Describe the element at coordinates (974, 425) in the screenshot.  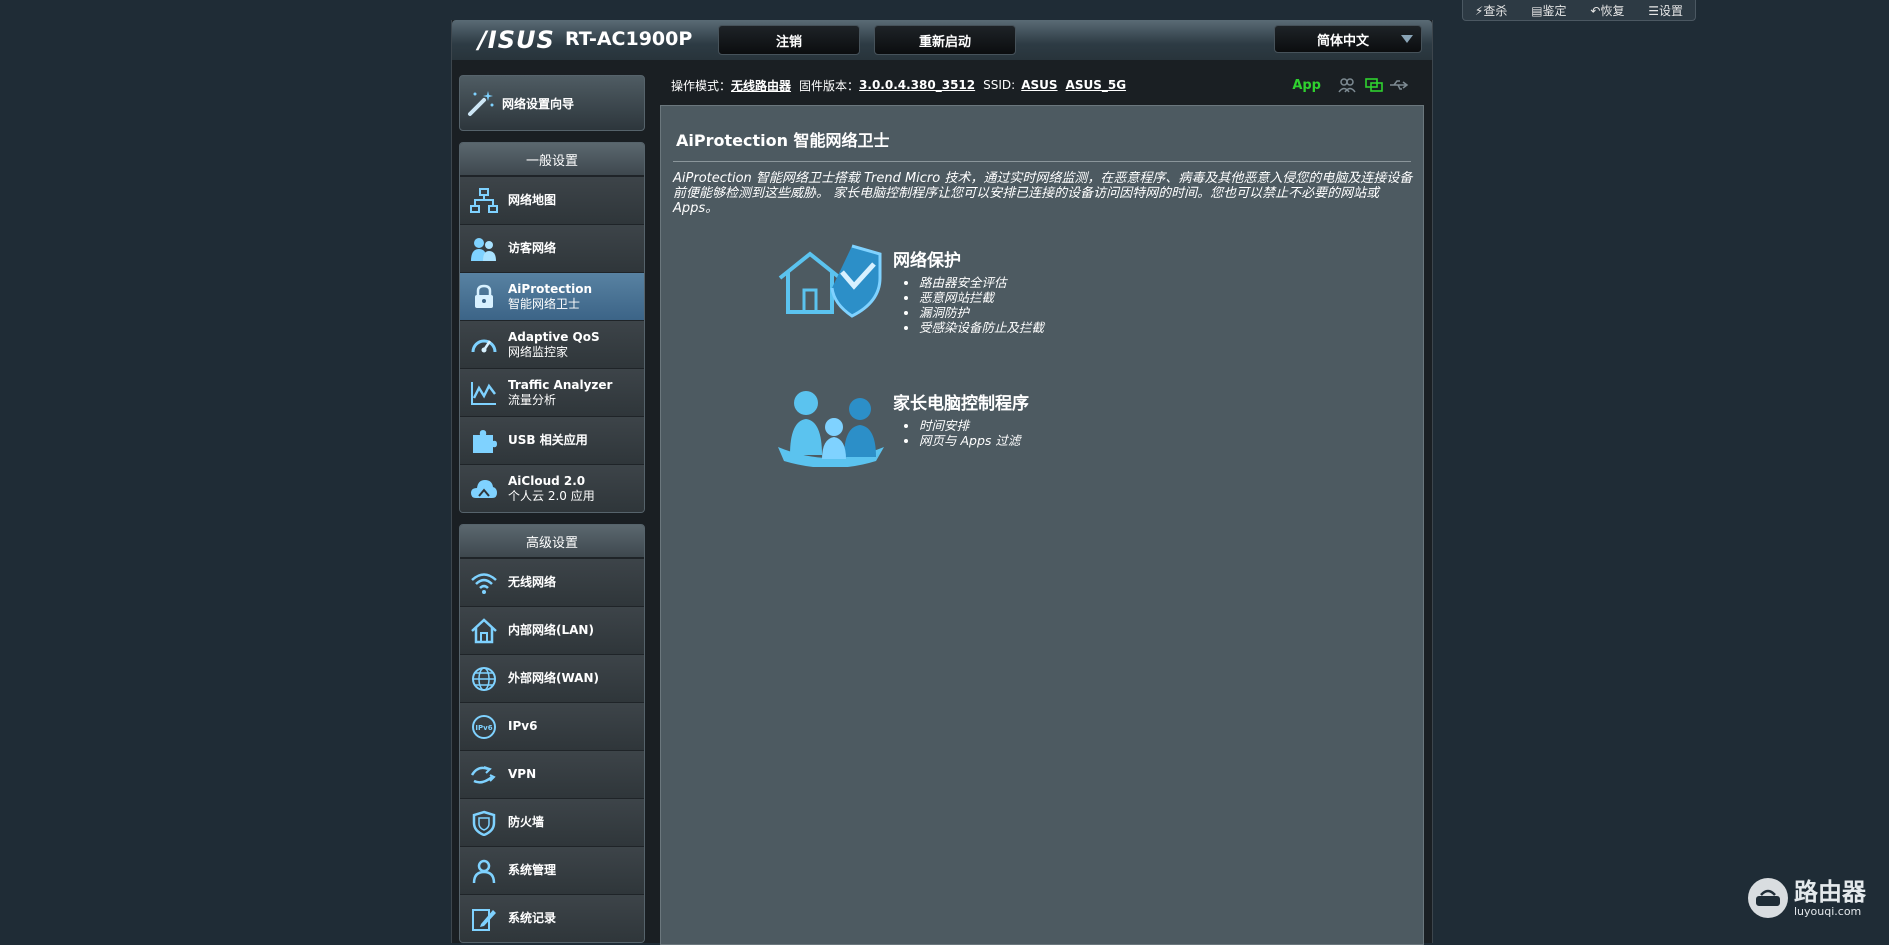
I see `feature2-item: 时间安排` at that location.